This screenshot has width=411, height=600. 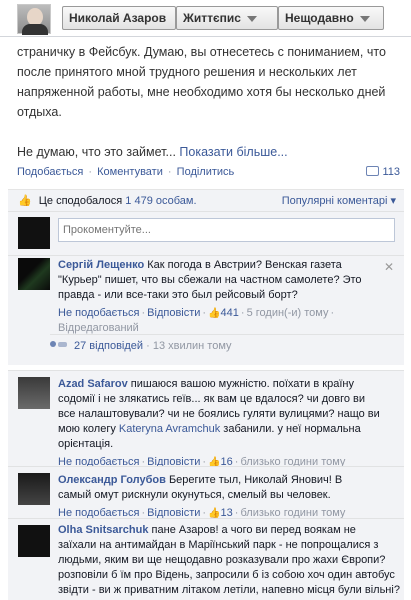 I want to click on replies-link: 27 відповідей, so click(x=108, y=346).